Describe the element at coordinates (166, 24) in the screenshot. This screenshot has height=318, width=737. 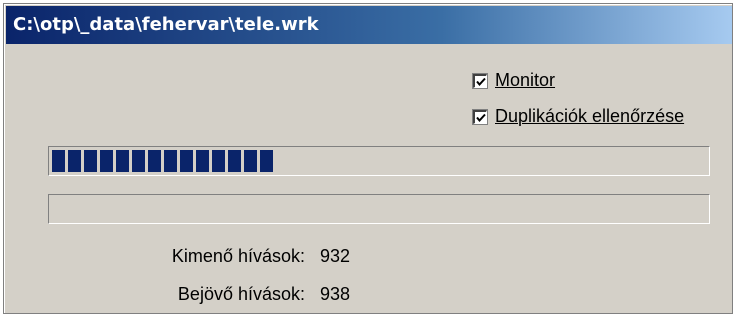
I see `window-title: C:\otp\_data\fehervar\tele.wrk` at that location.